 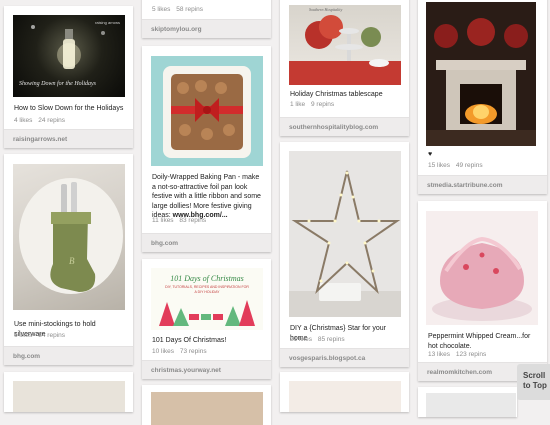 What do you see at coordinates (206, 369) in the screenshot?
I see `pin-source: christmas.yourway.net` at bounding box center [206, 369].